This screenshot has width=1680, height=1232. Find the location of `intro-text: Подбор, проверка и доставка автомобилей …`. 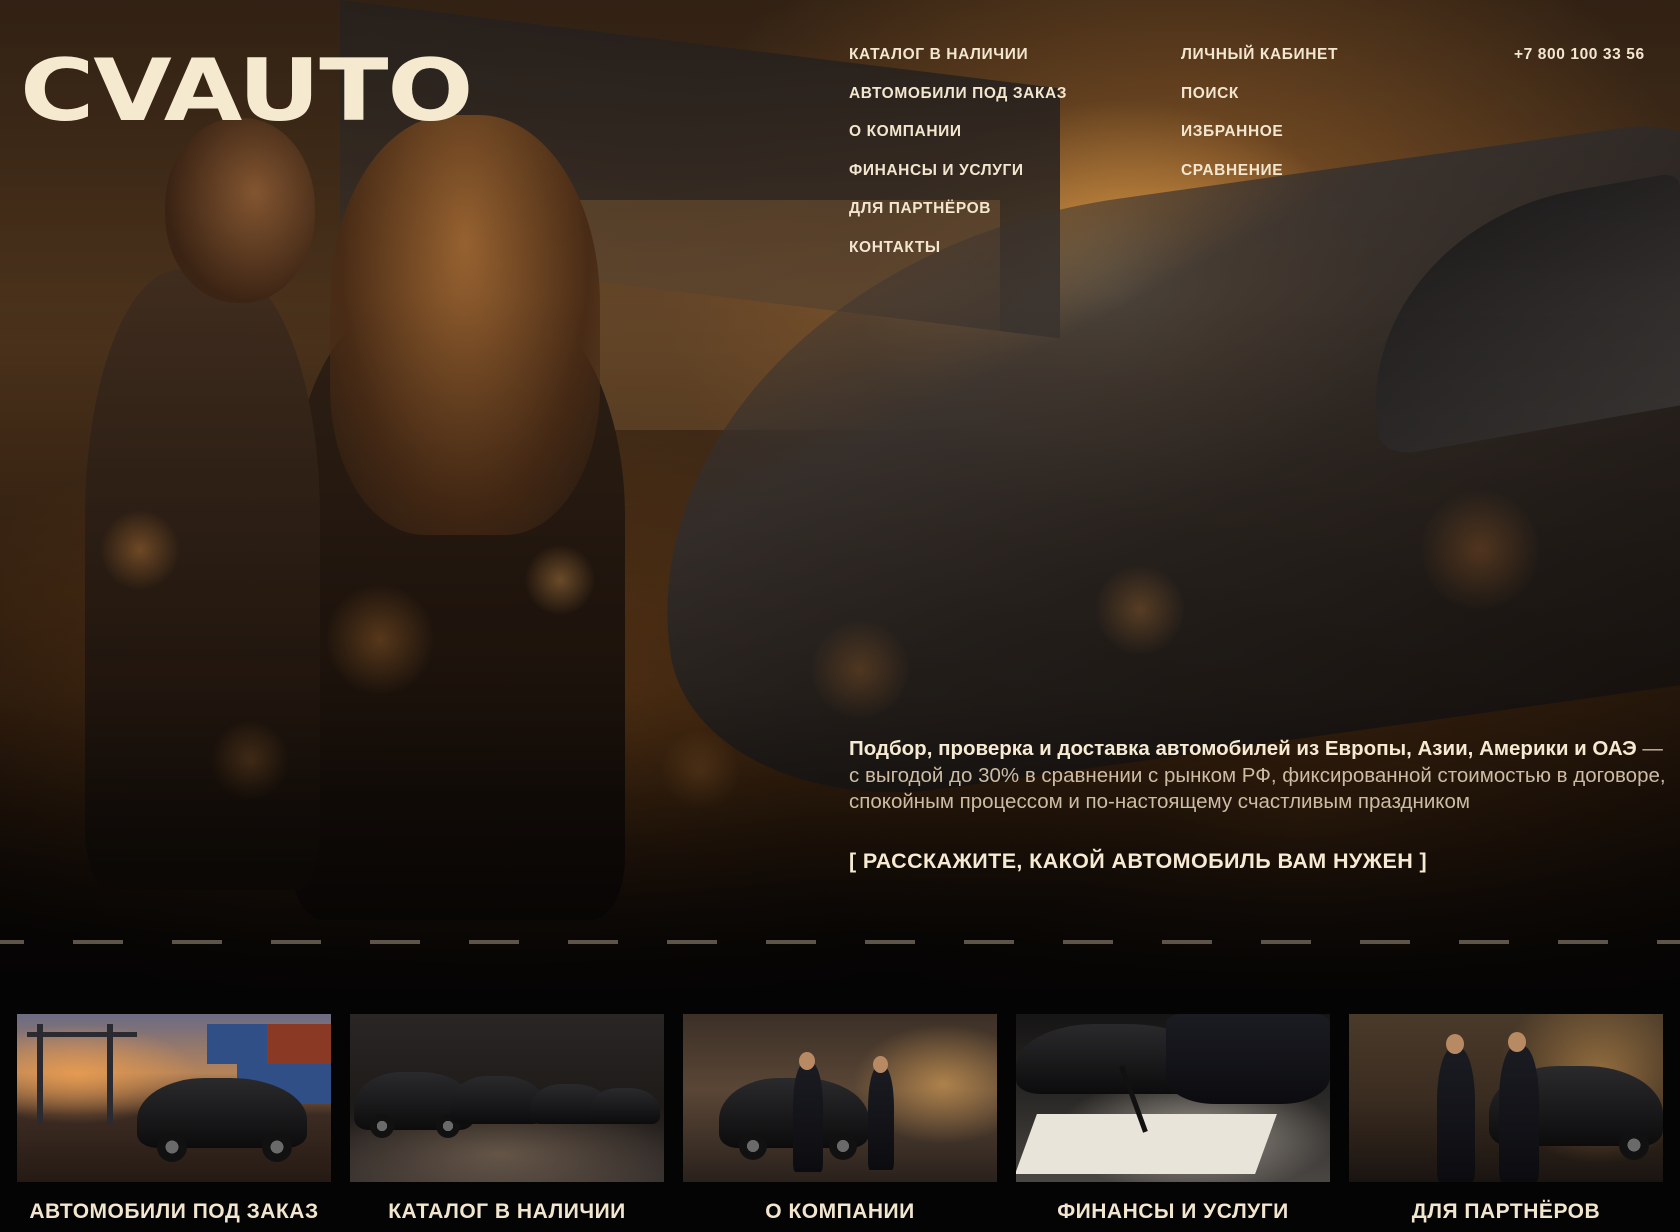

intro-text: Подбор, проверка и доставка автомобилей … is located at coordinates (1259, 776).